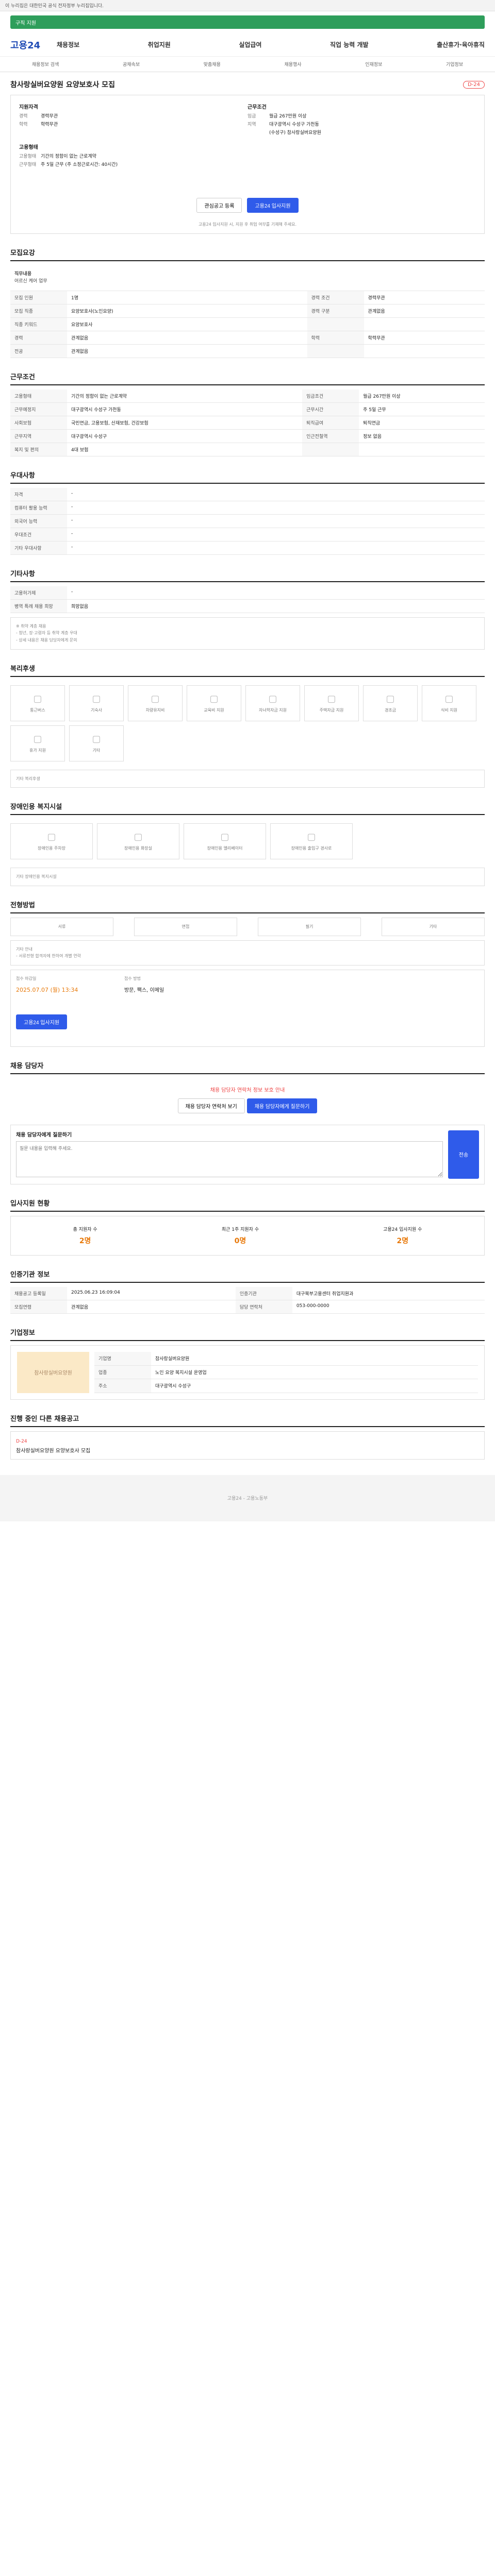 The image size is (495, 2576). I want to click on section-heading: 복리후생, so click(247, 670).